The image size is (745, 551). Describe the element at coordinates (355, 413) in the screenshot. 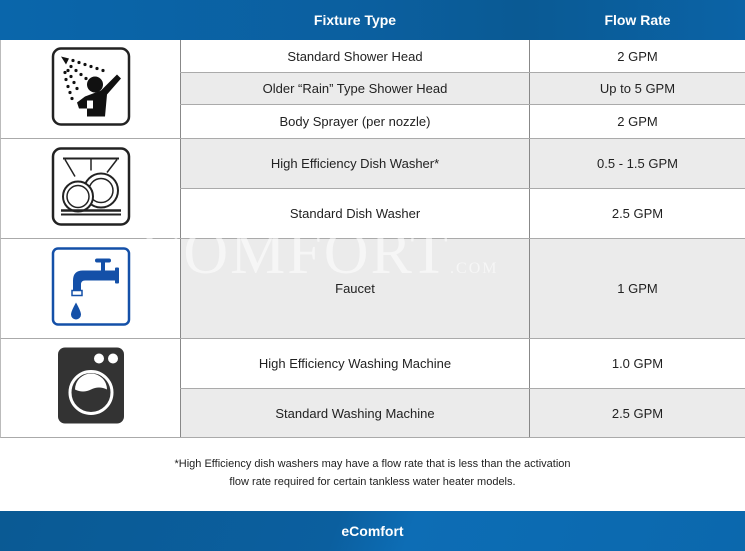

I see `fixture-cell: Standard Washing Machine` at that location.